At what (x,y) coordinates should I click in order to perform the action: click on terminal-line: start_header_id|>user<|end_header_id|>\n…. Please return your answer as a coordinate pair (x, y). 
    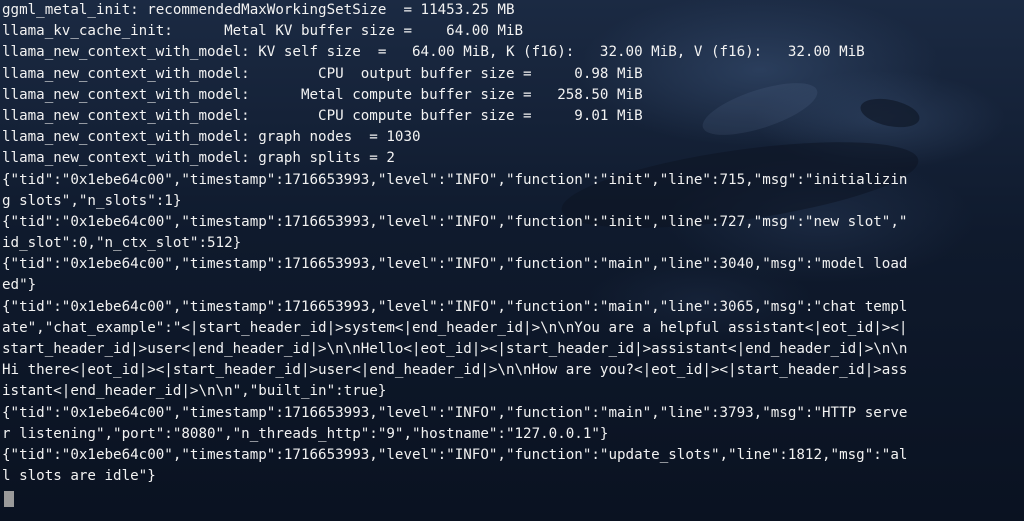
    Looking at the image, I should click on (455, 349).